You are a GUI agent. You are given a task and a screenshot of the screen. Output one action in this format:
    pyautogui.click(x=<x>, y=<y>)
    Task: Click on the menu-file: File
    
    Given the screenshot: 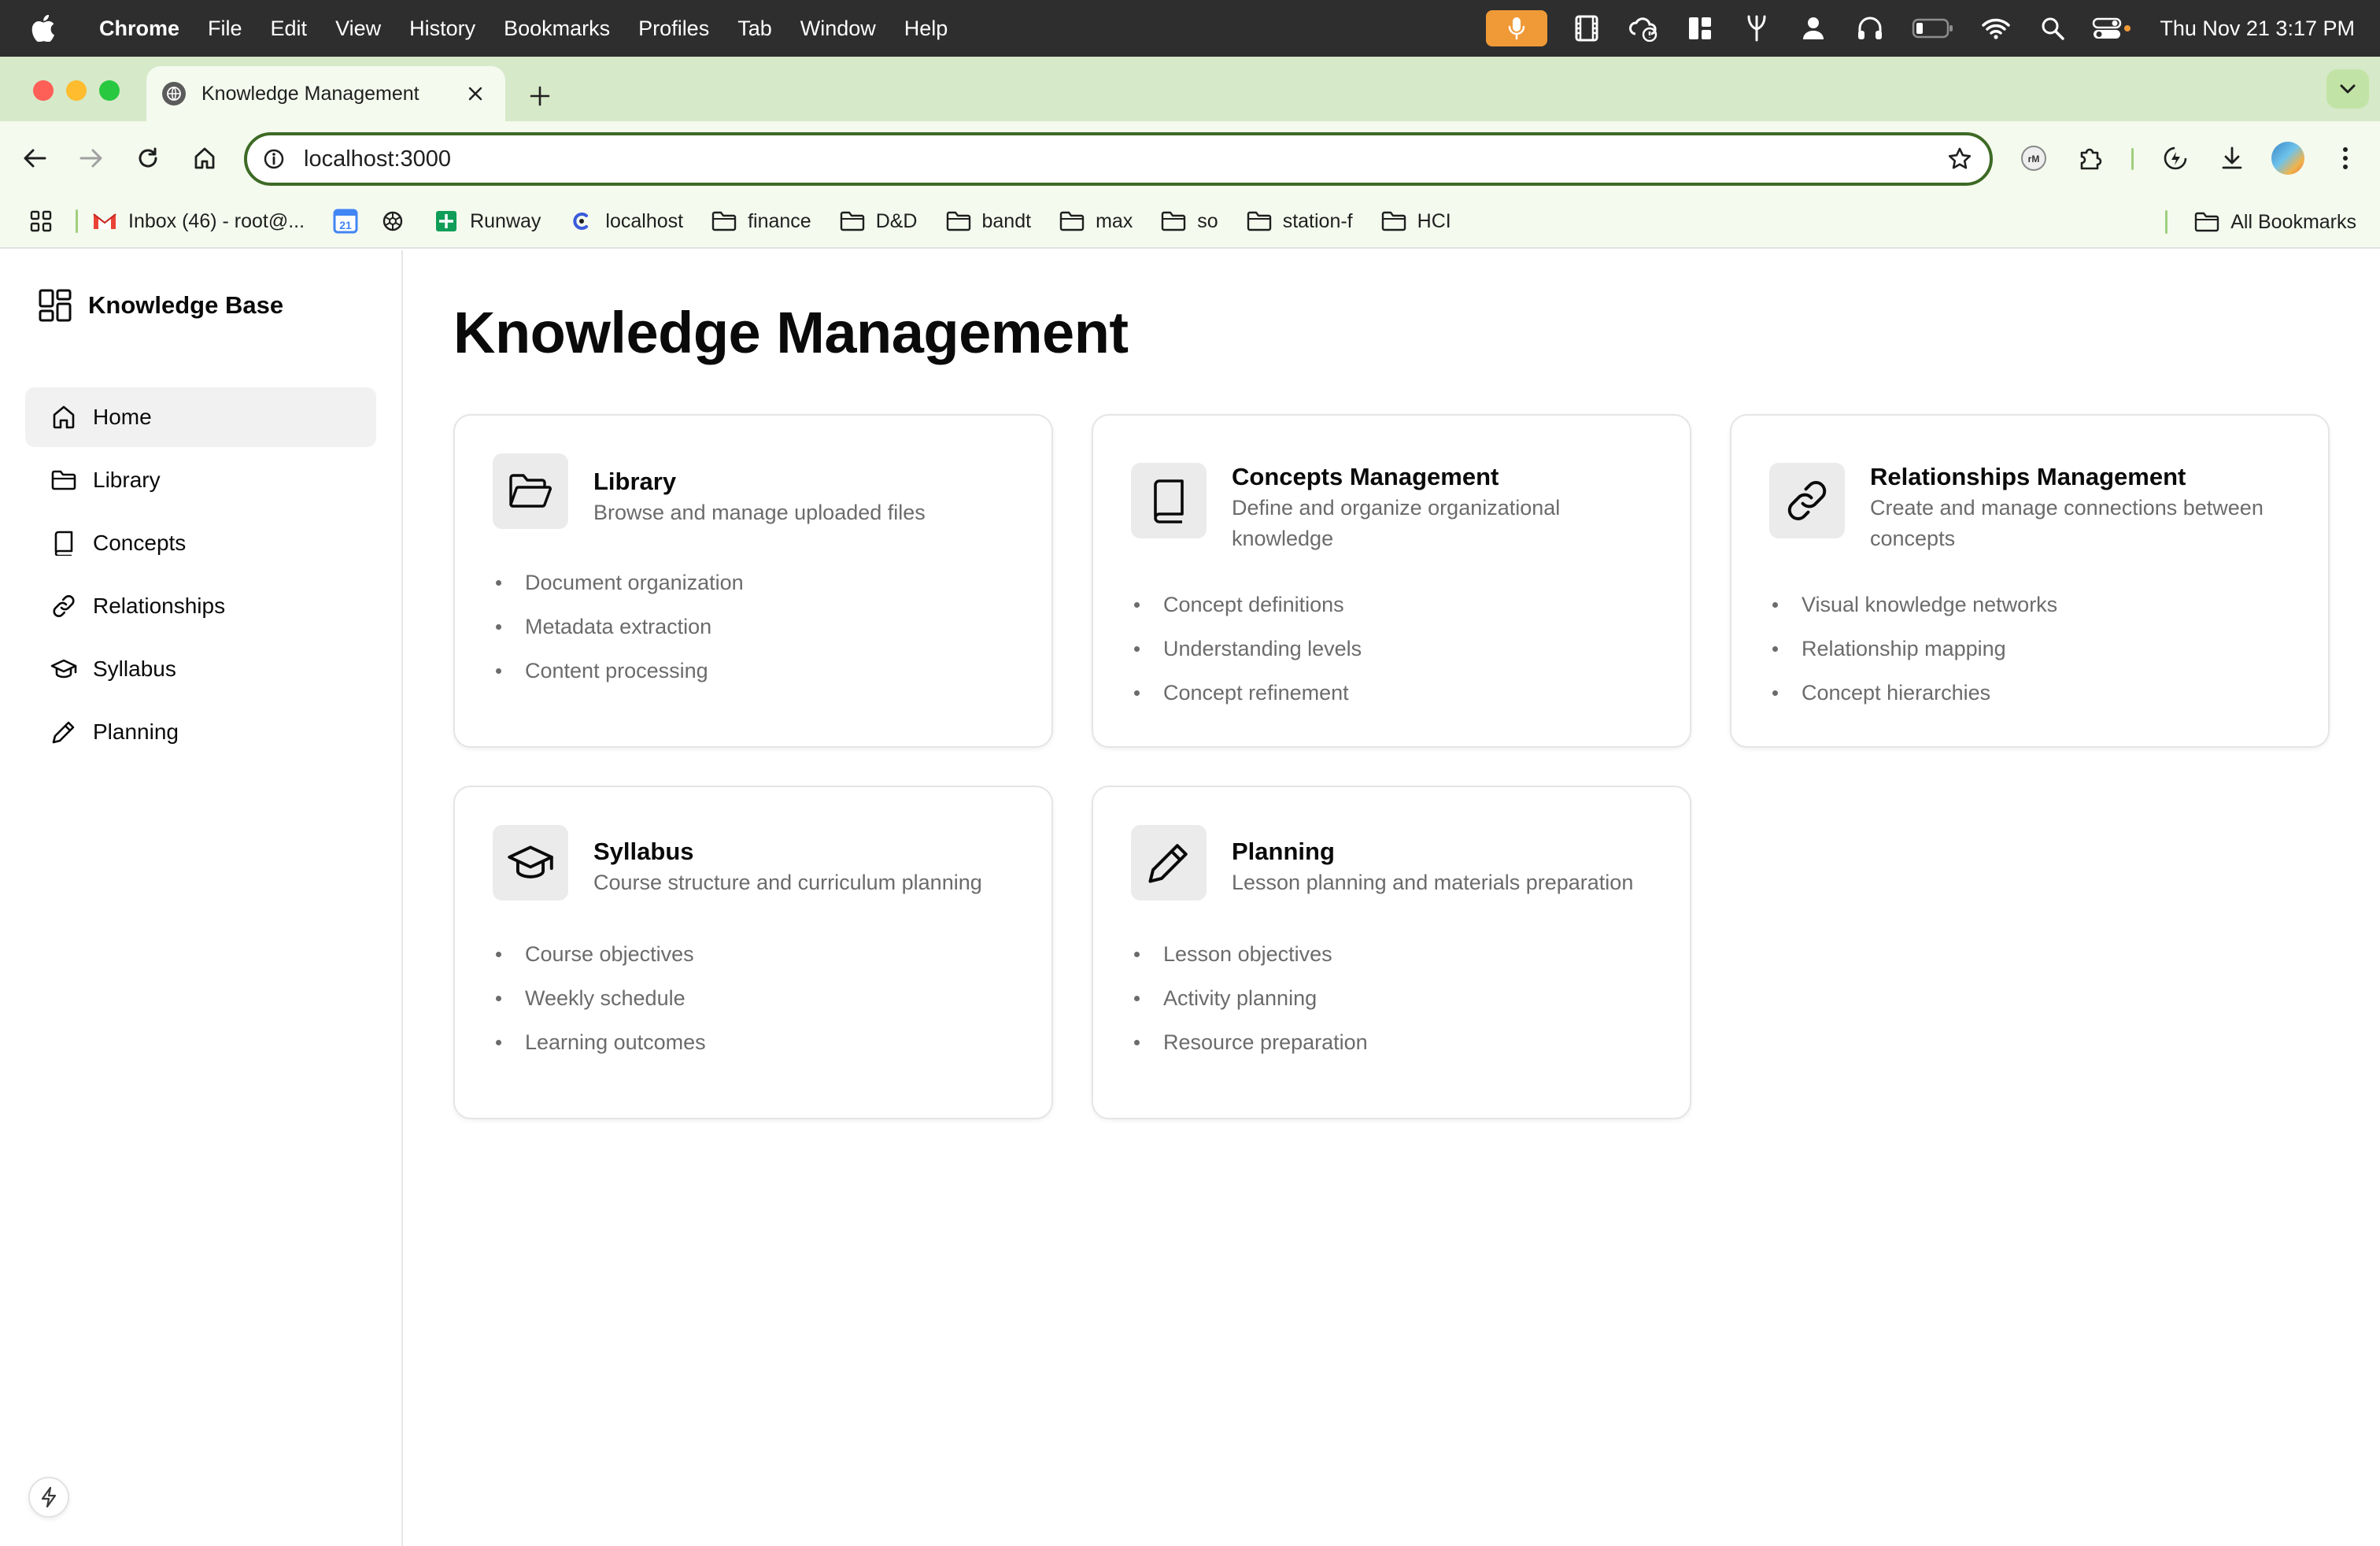 What is the action you would take?
    pyautogui.click(x=225, y=28)
    